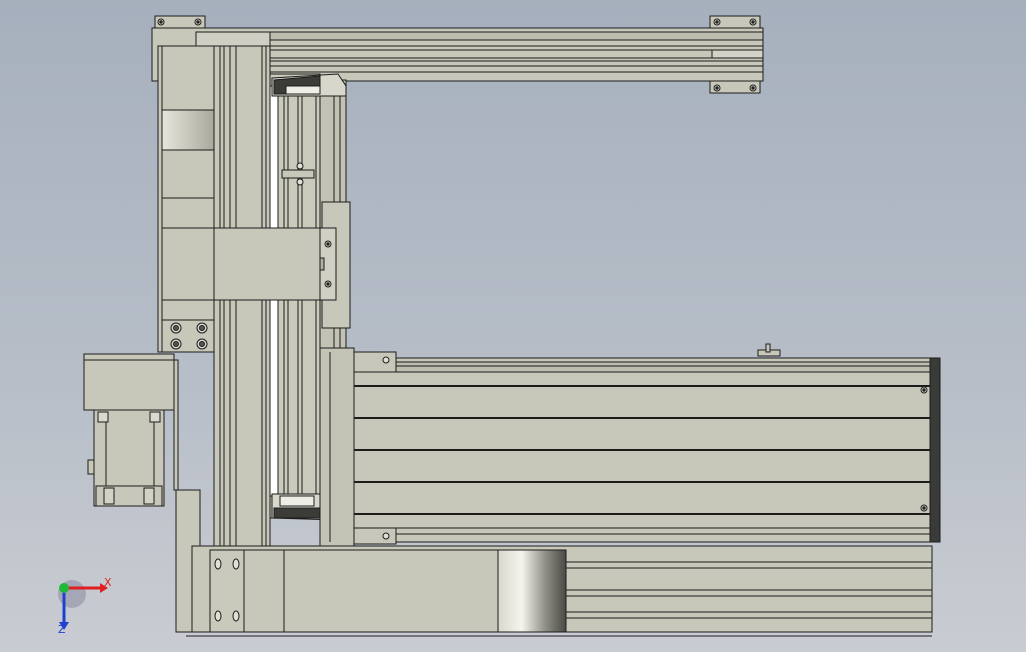  Describe the element at coordinates (64, 588) in the screenshot. I see `y-axis-dot` at that location.